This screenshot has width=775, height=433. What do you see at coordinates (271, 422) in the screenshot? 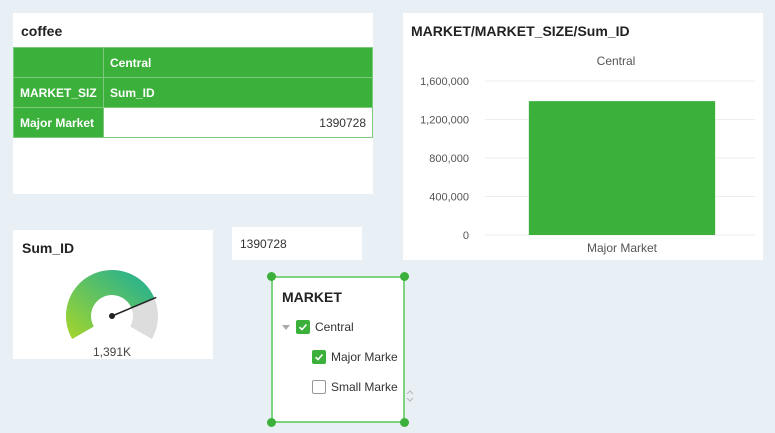
I see `resize-handle-bottom-left` at bounding box center [271, 422].